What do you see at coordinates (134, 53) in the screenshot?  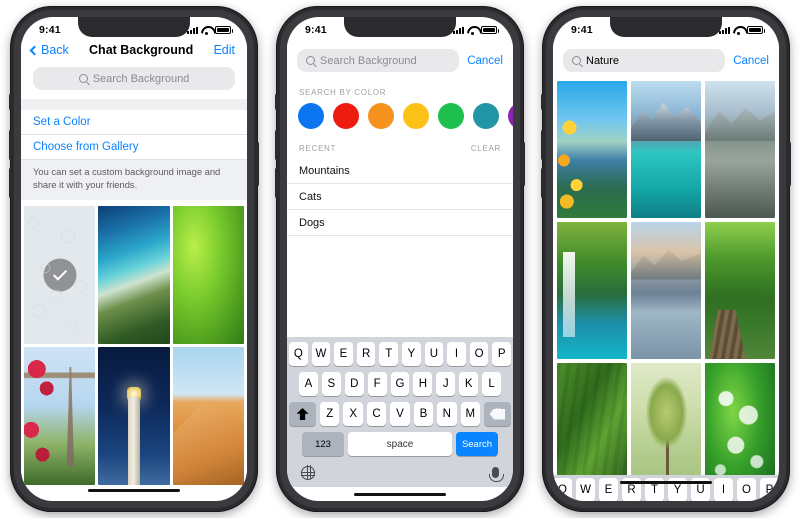 I see `navigation-bar: Back Chat Background Edit` at bounding box center [134, 53].